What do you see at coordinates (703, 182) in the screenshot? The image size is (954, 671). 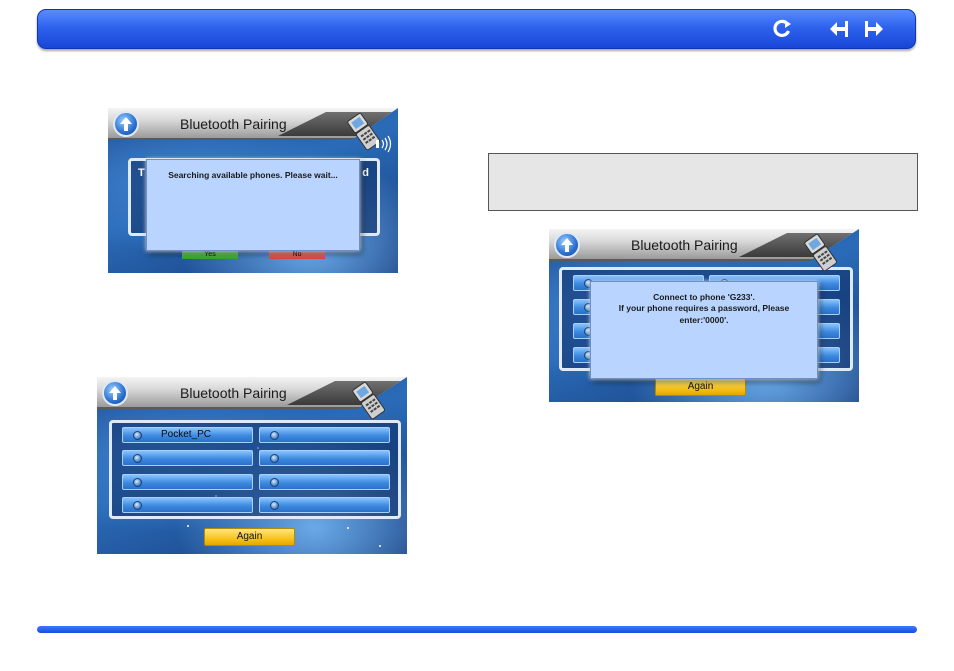 I see `note-box` at bounding box center [703, 182].